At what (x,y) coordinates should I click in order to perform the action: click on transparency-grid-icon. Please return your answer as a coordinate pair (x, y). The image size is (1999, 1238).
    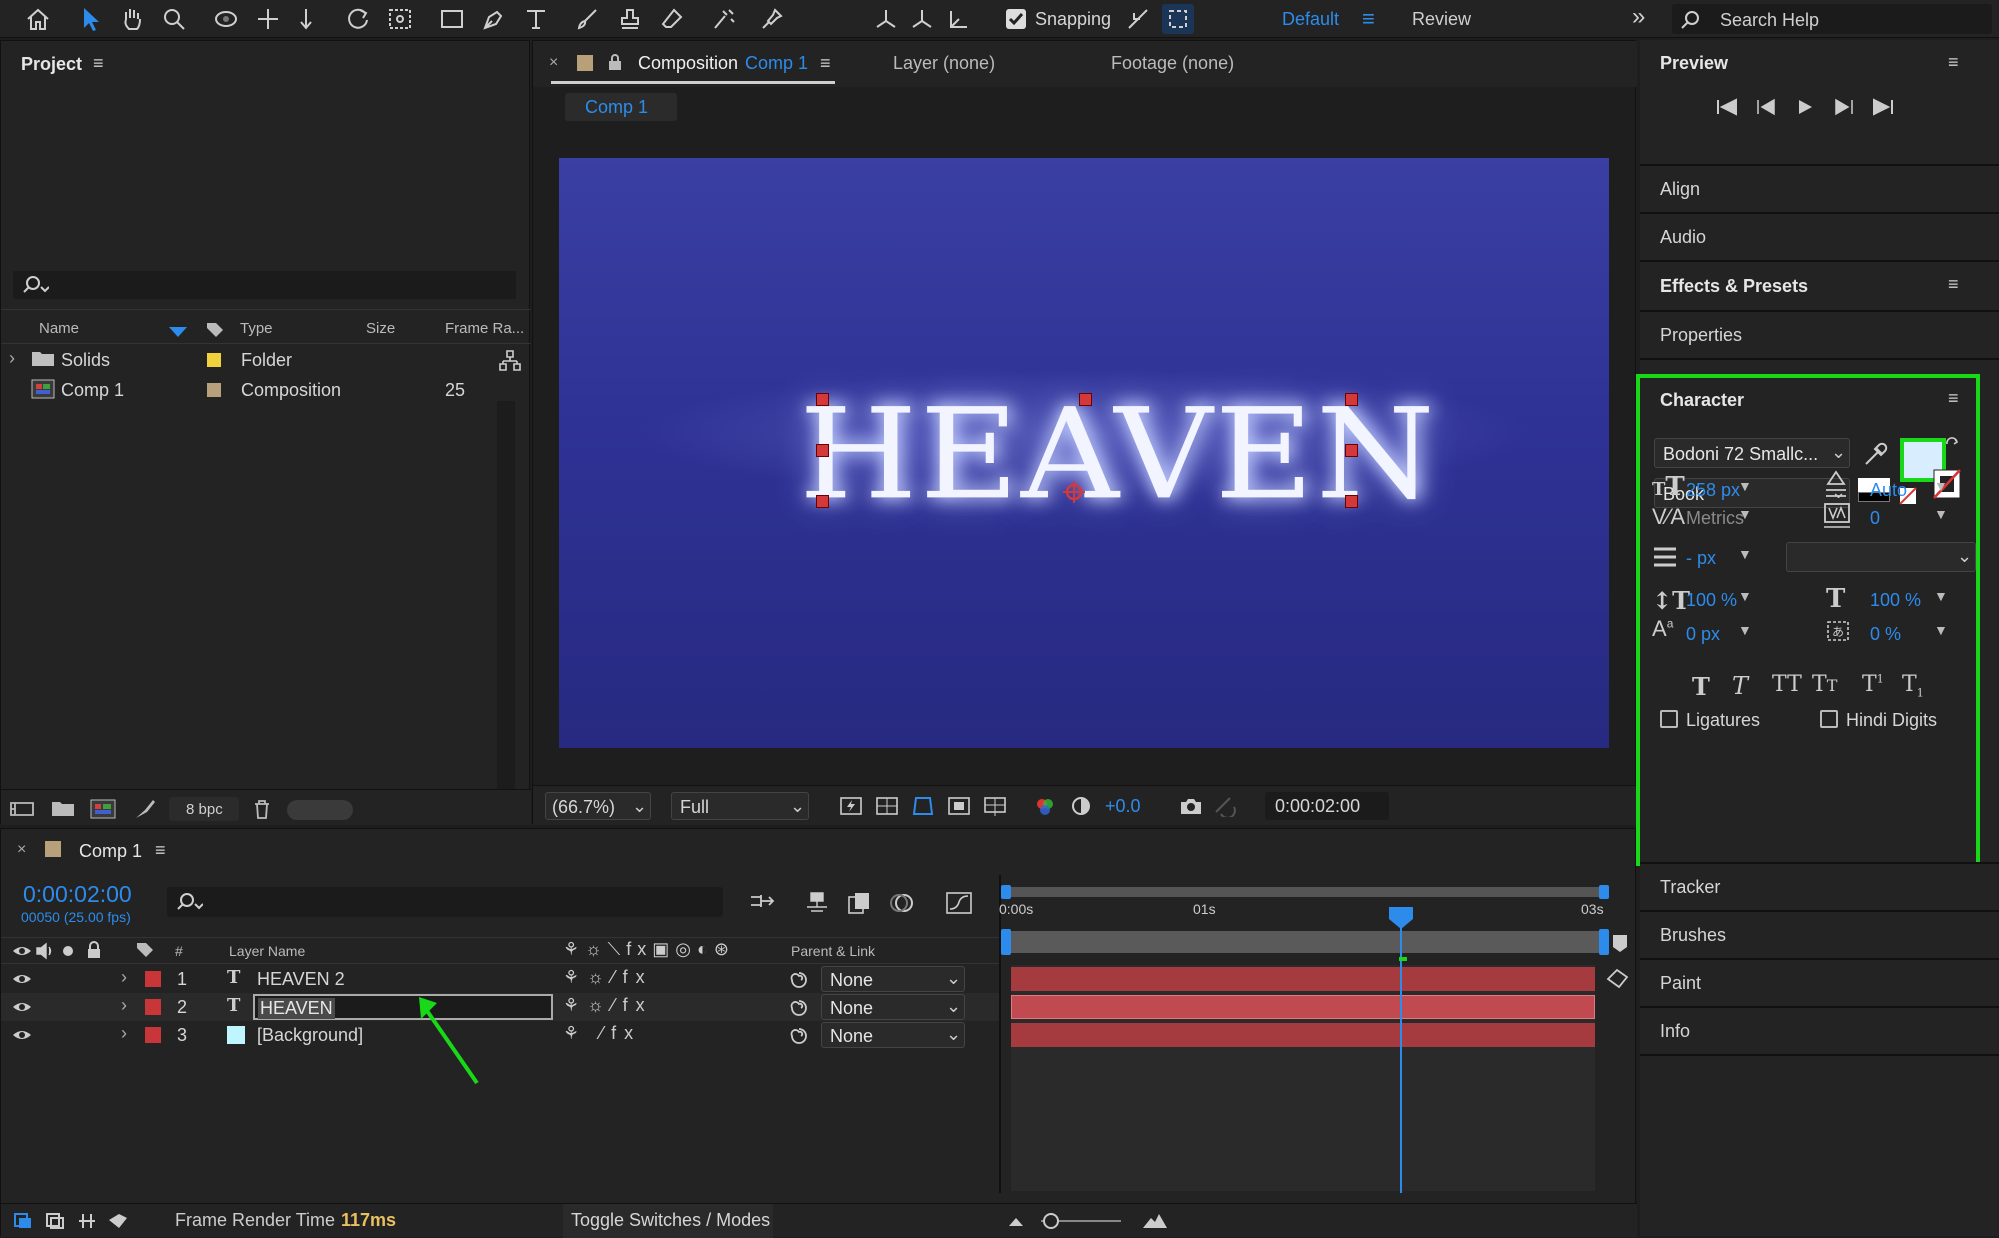
    Looking at the image, I should click on (887, 806).